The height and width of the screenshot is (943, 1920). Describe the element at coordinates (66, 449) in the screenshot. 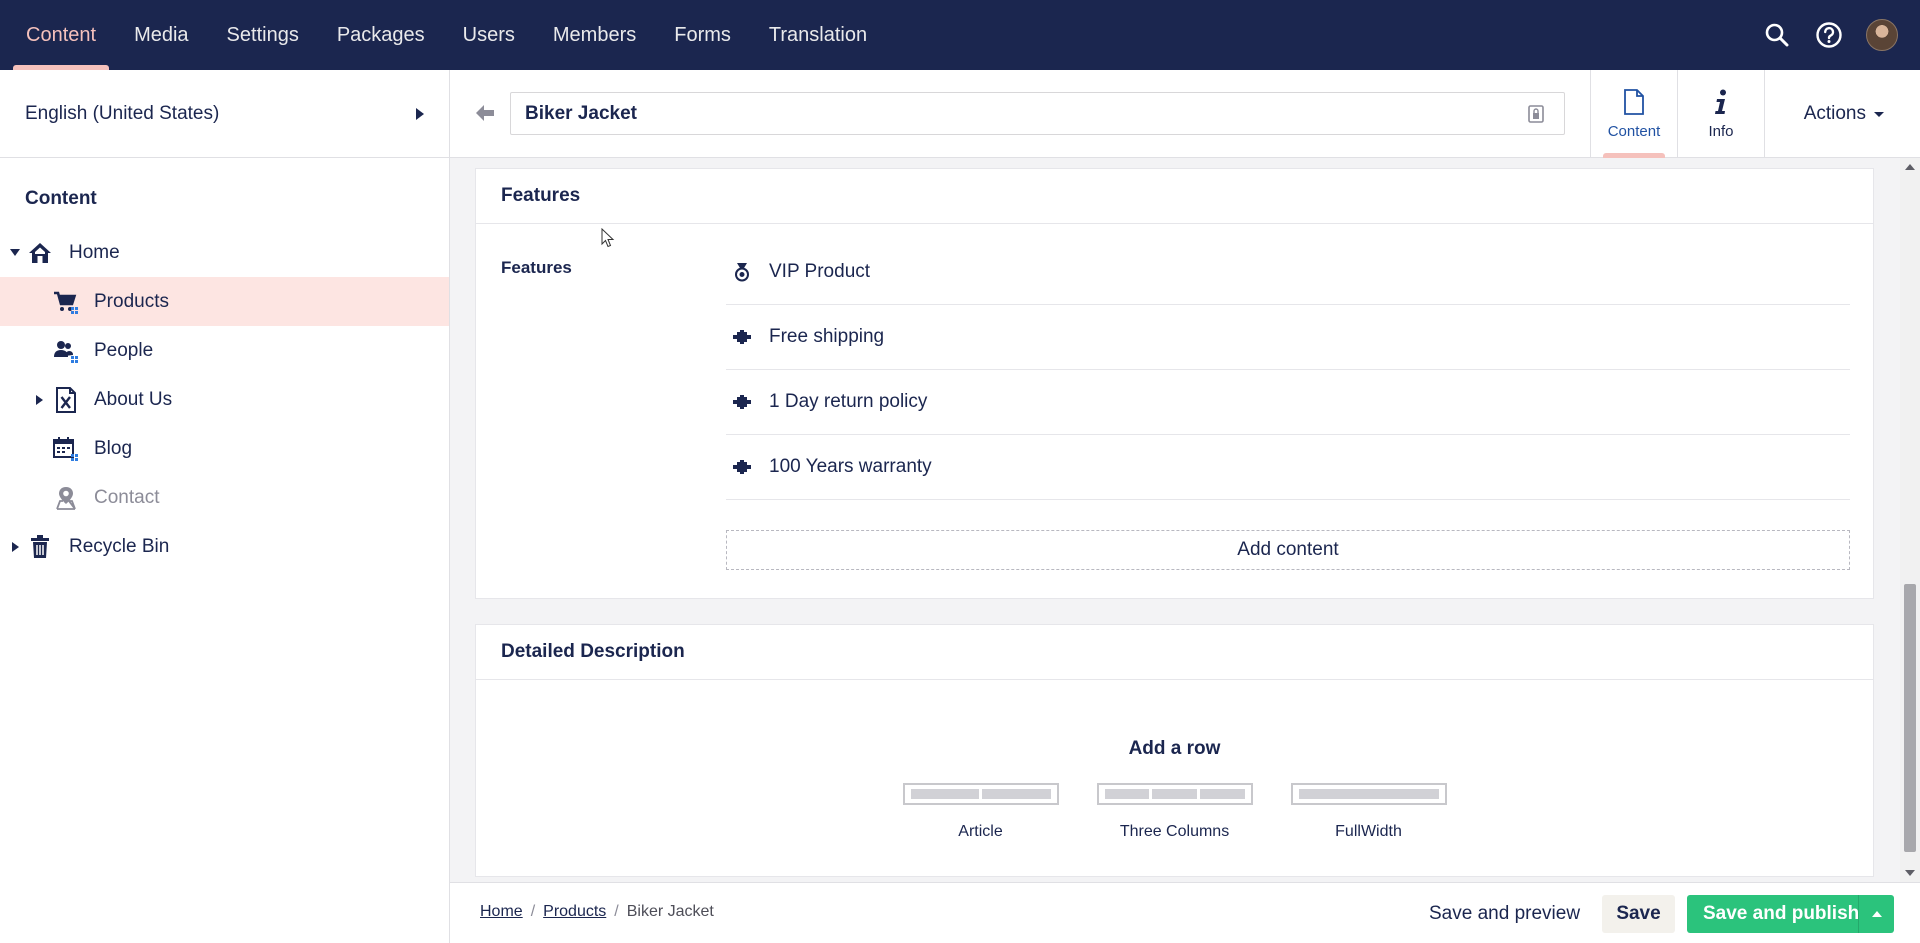

I see `calendar-icon` at that location.